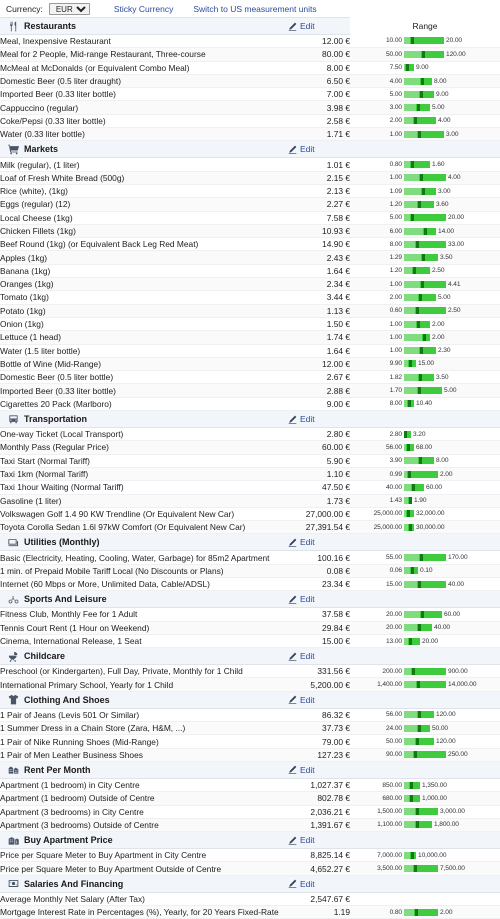 This screenshot has width=500, height=919. I want to click on section-header-row: Sports And Leisure Edit, so click(250, 599).